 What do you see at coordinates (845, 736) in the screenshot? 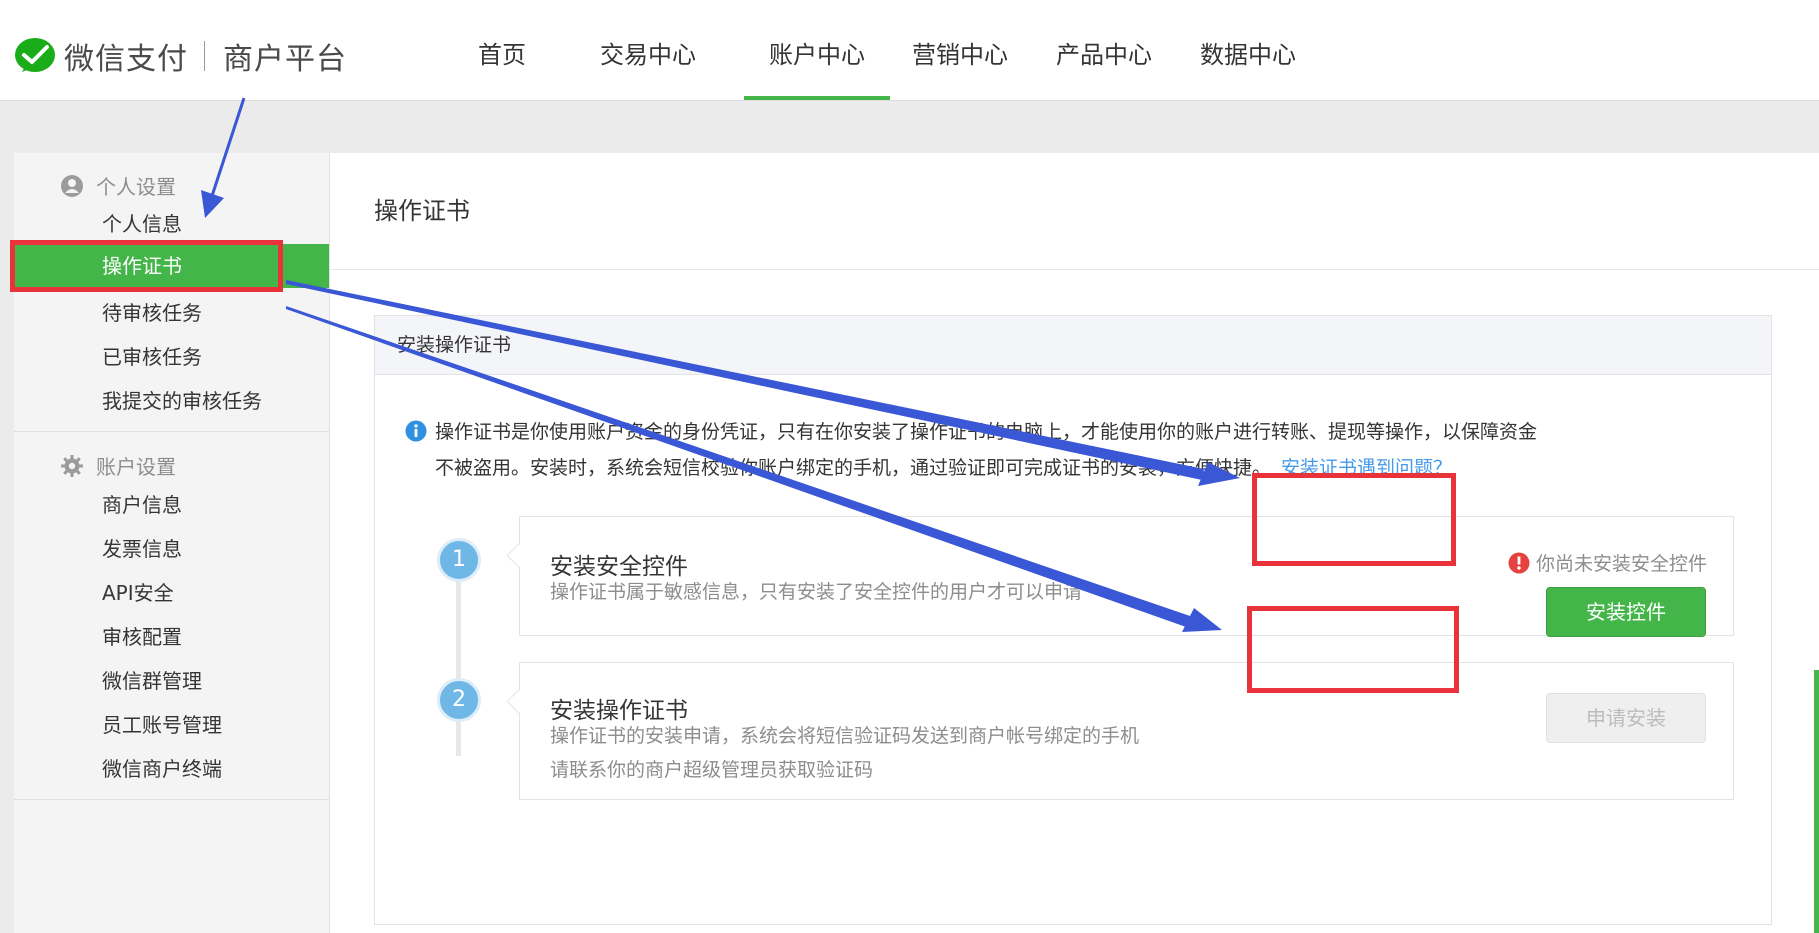
I see `step-2-desc-1: 操作证书的安装申请，系统会将短信验证码发送到商户帐号绑定的手机` at bounding box center [845, 736].